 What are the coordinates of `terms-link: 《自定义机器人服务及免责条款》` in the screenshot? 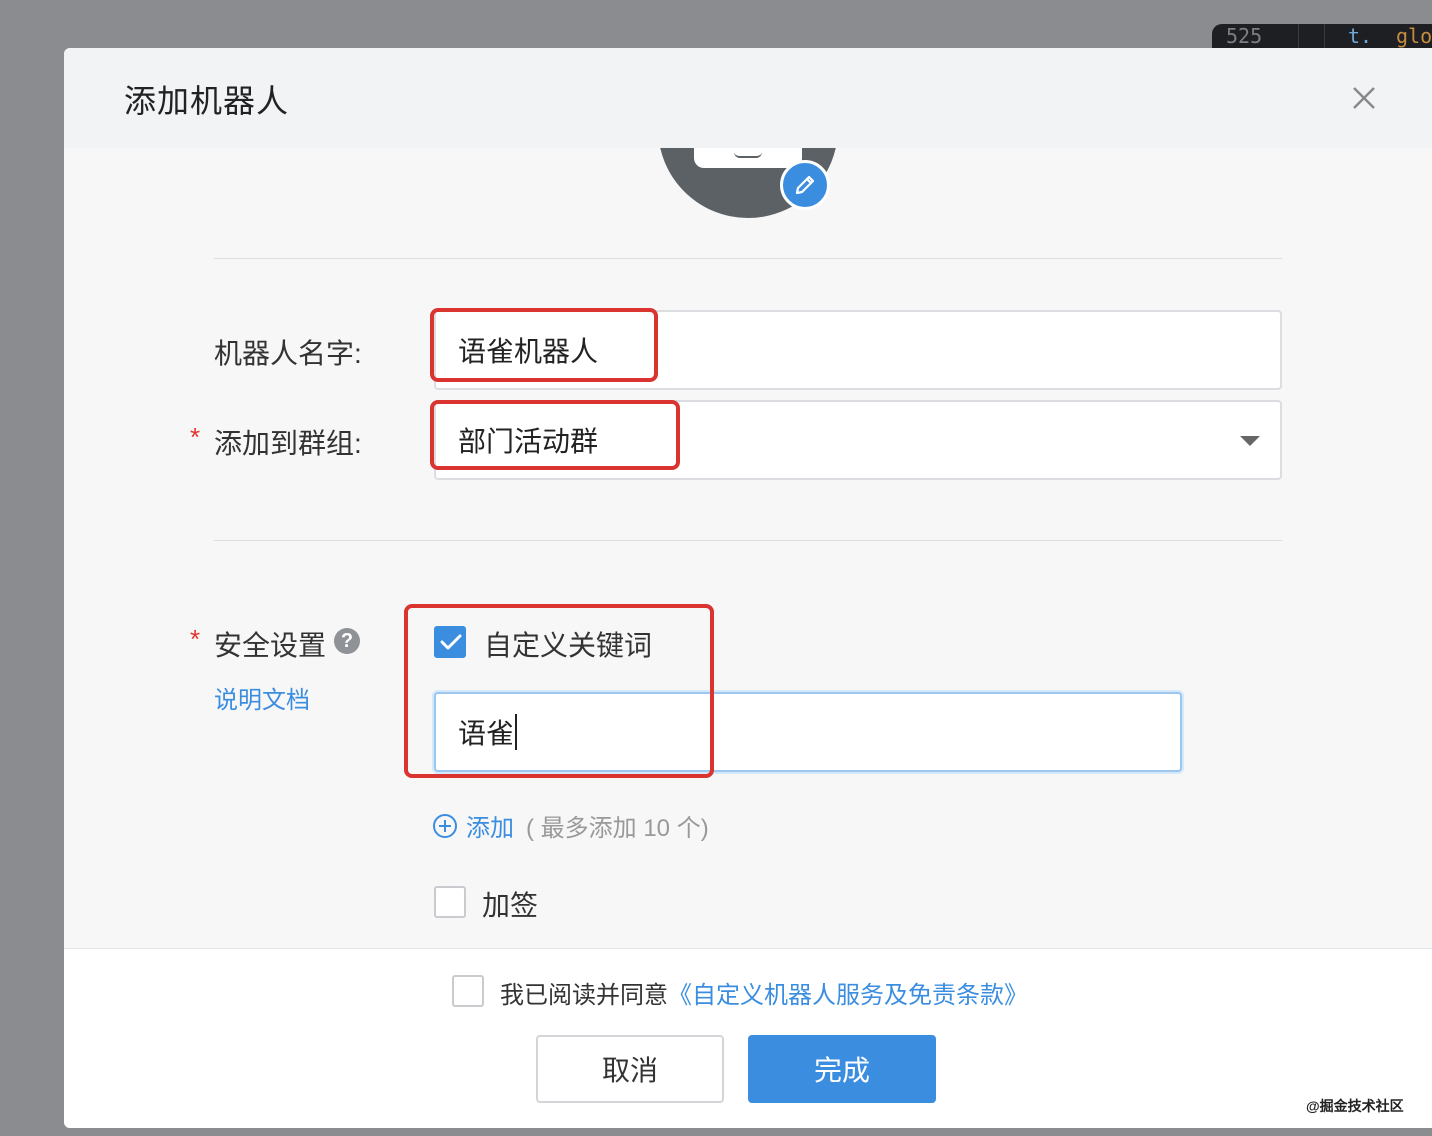 It's located at (848, 995).